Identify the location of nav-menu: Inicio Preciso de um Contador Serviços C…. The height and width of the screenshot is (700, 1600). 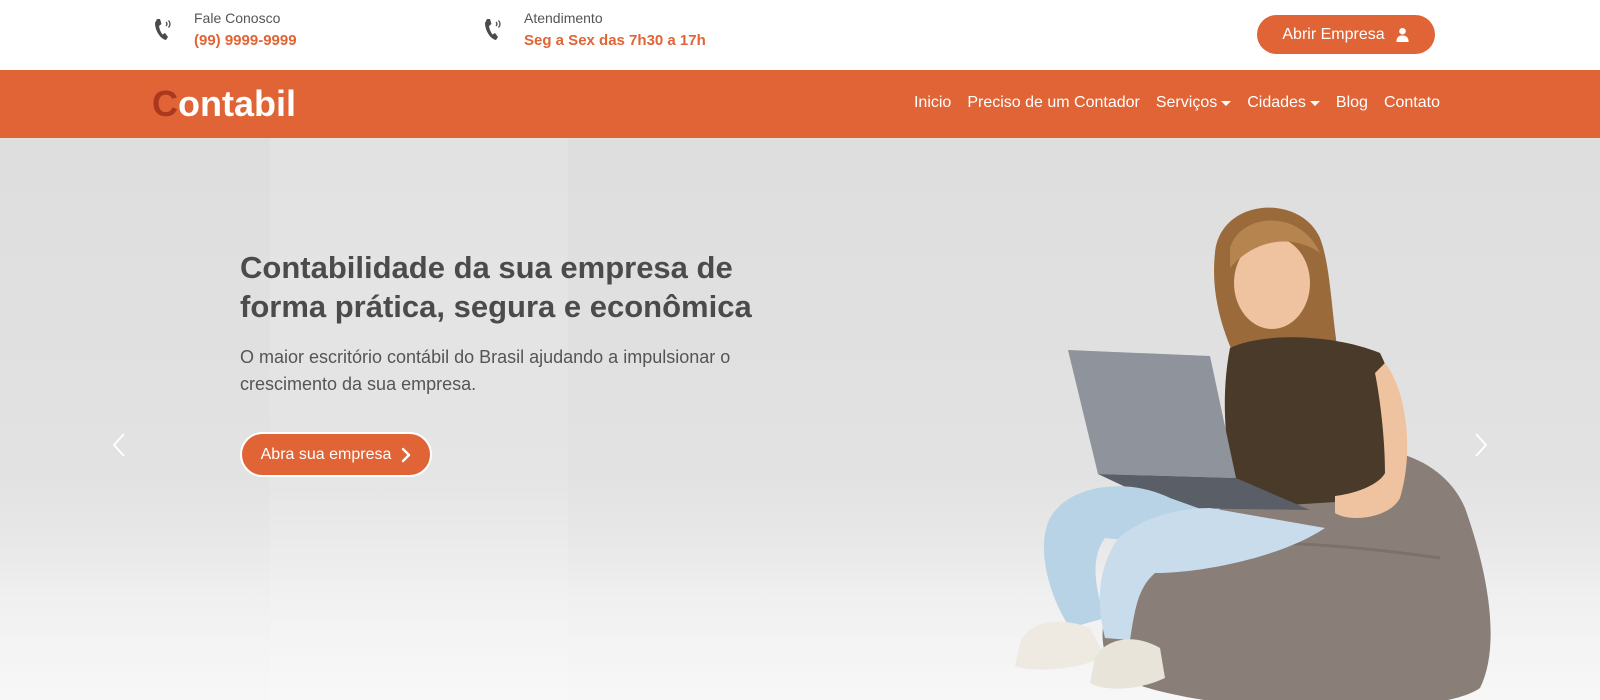
(1177, 103).